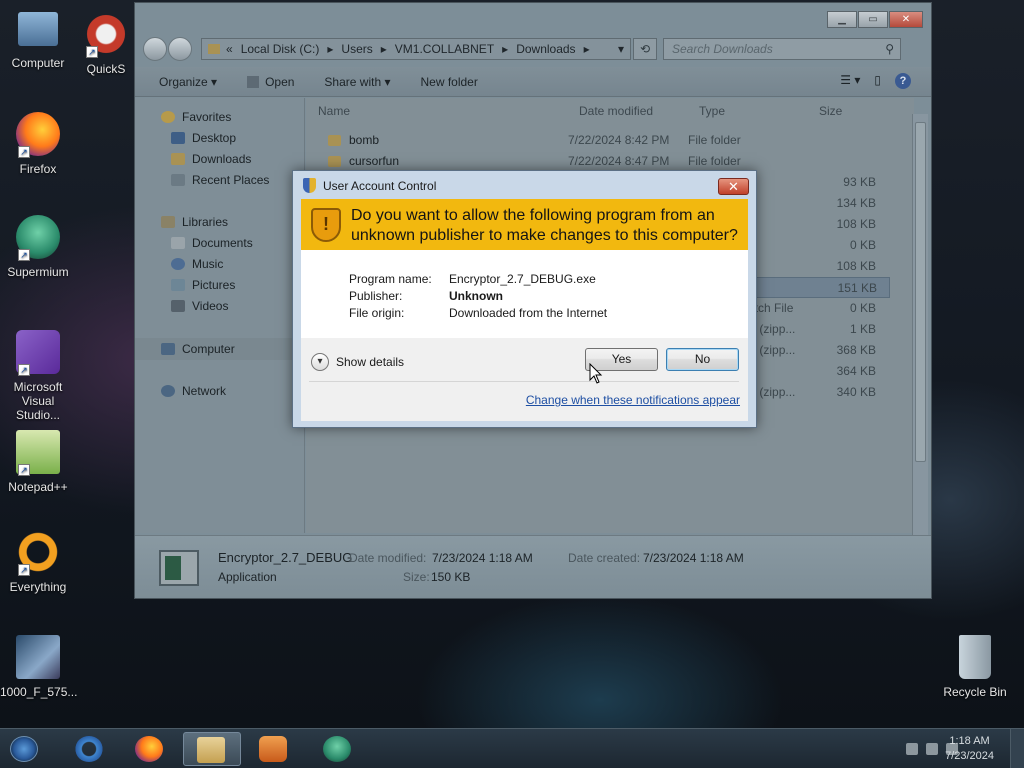  I want to click on file-name-cell: cursorfun, so click(363, 161).